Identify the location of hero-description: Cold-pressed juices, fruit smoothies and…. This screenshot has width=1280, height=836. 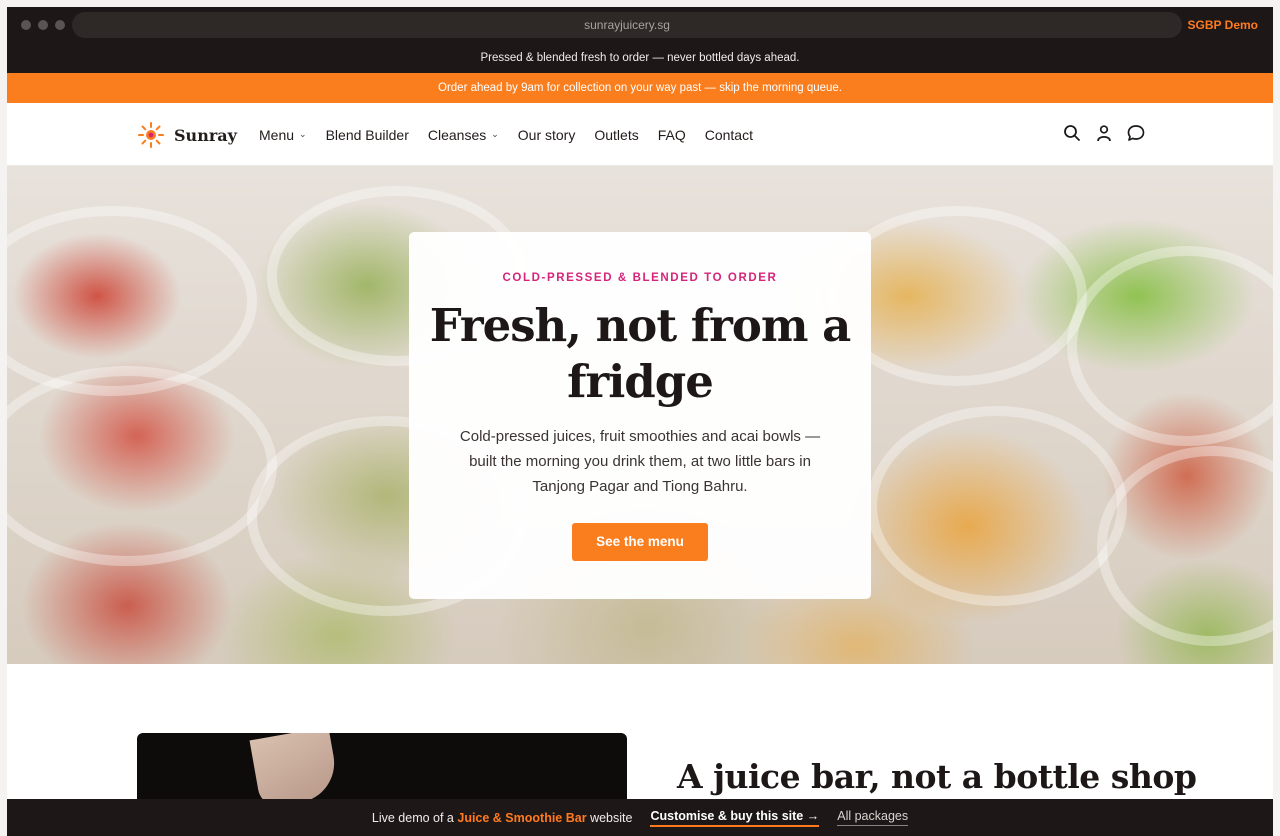
(640, 461).